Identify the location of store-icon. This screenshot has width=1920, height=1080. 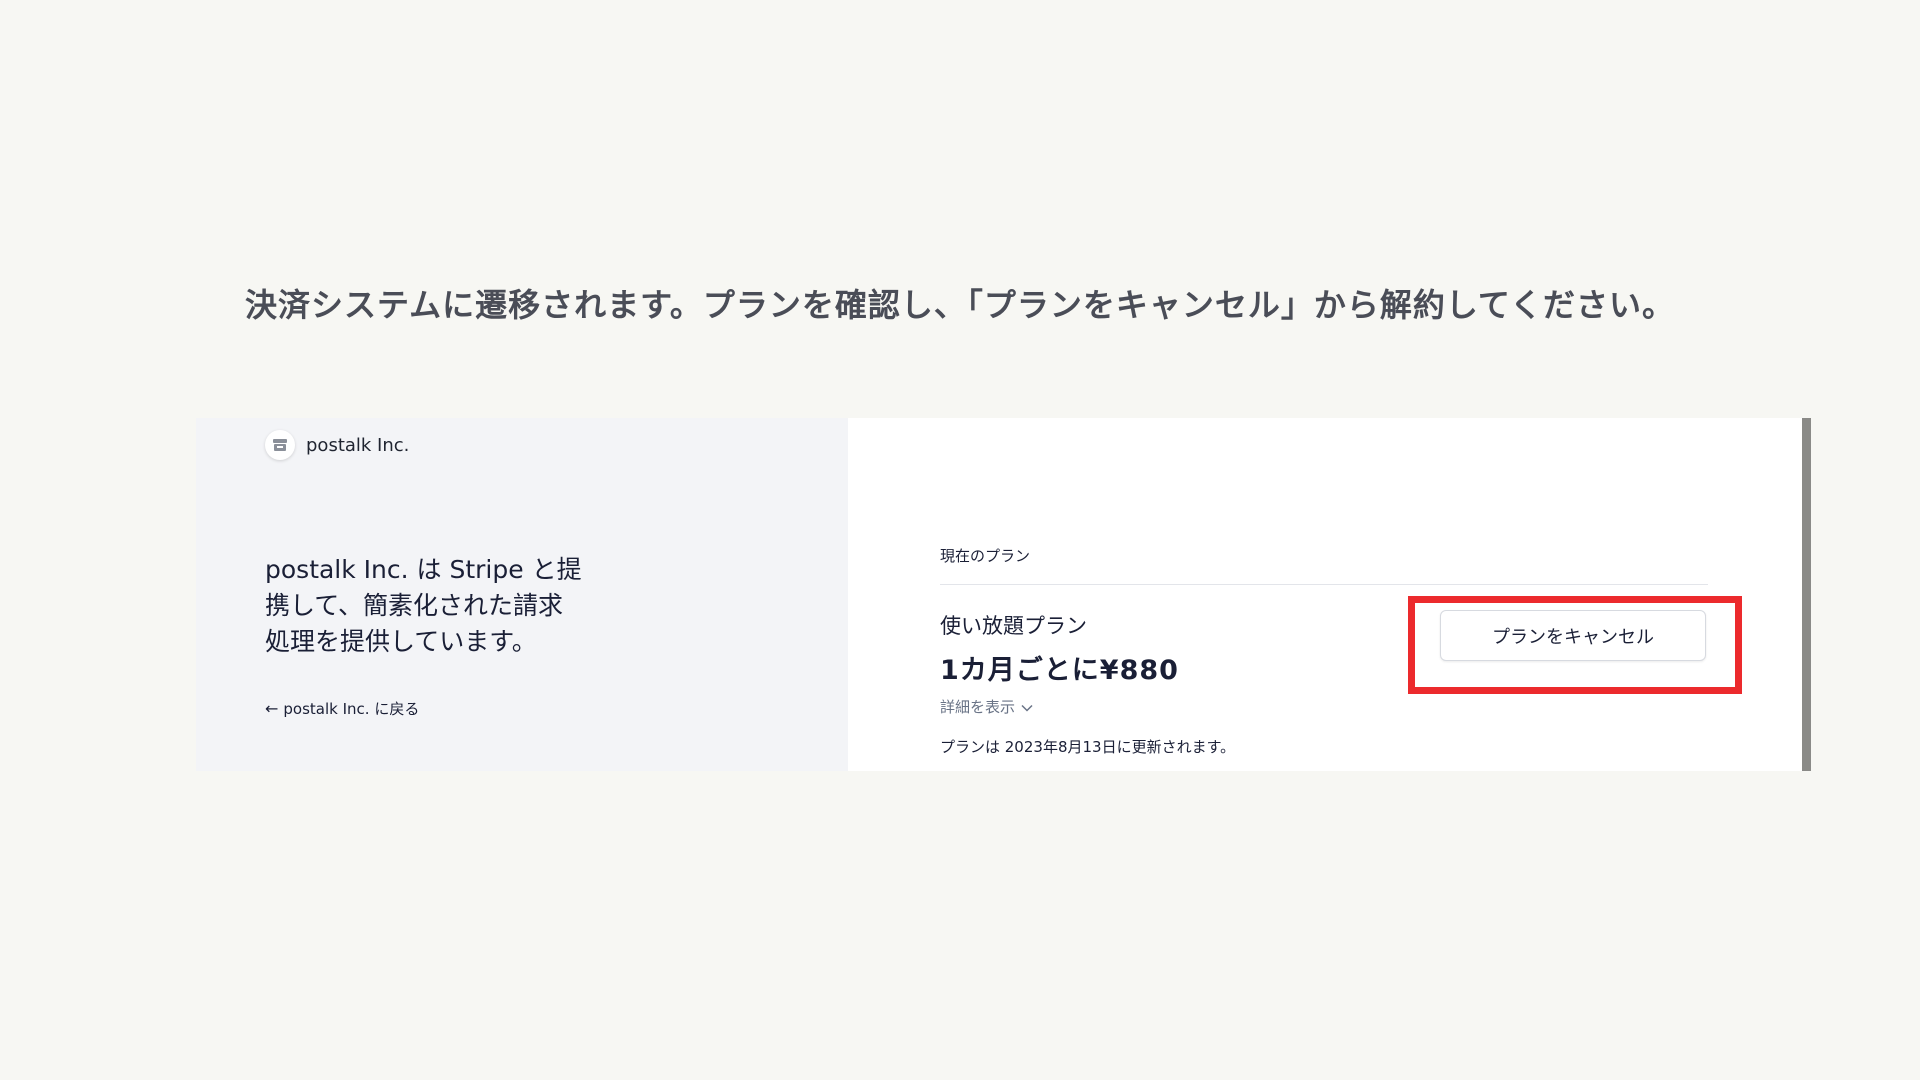
(280, 445).